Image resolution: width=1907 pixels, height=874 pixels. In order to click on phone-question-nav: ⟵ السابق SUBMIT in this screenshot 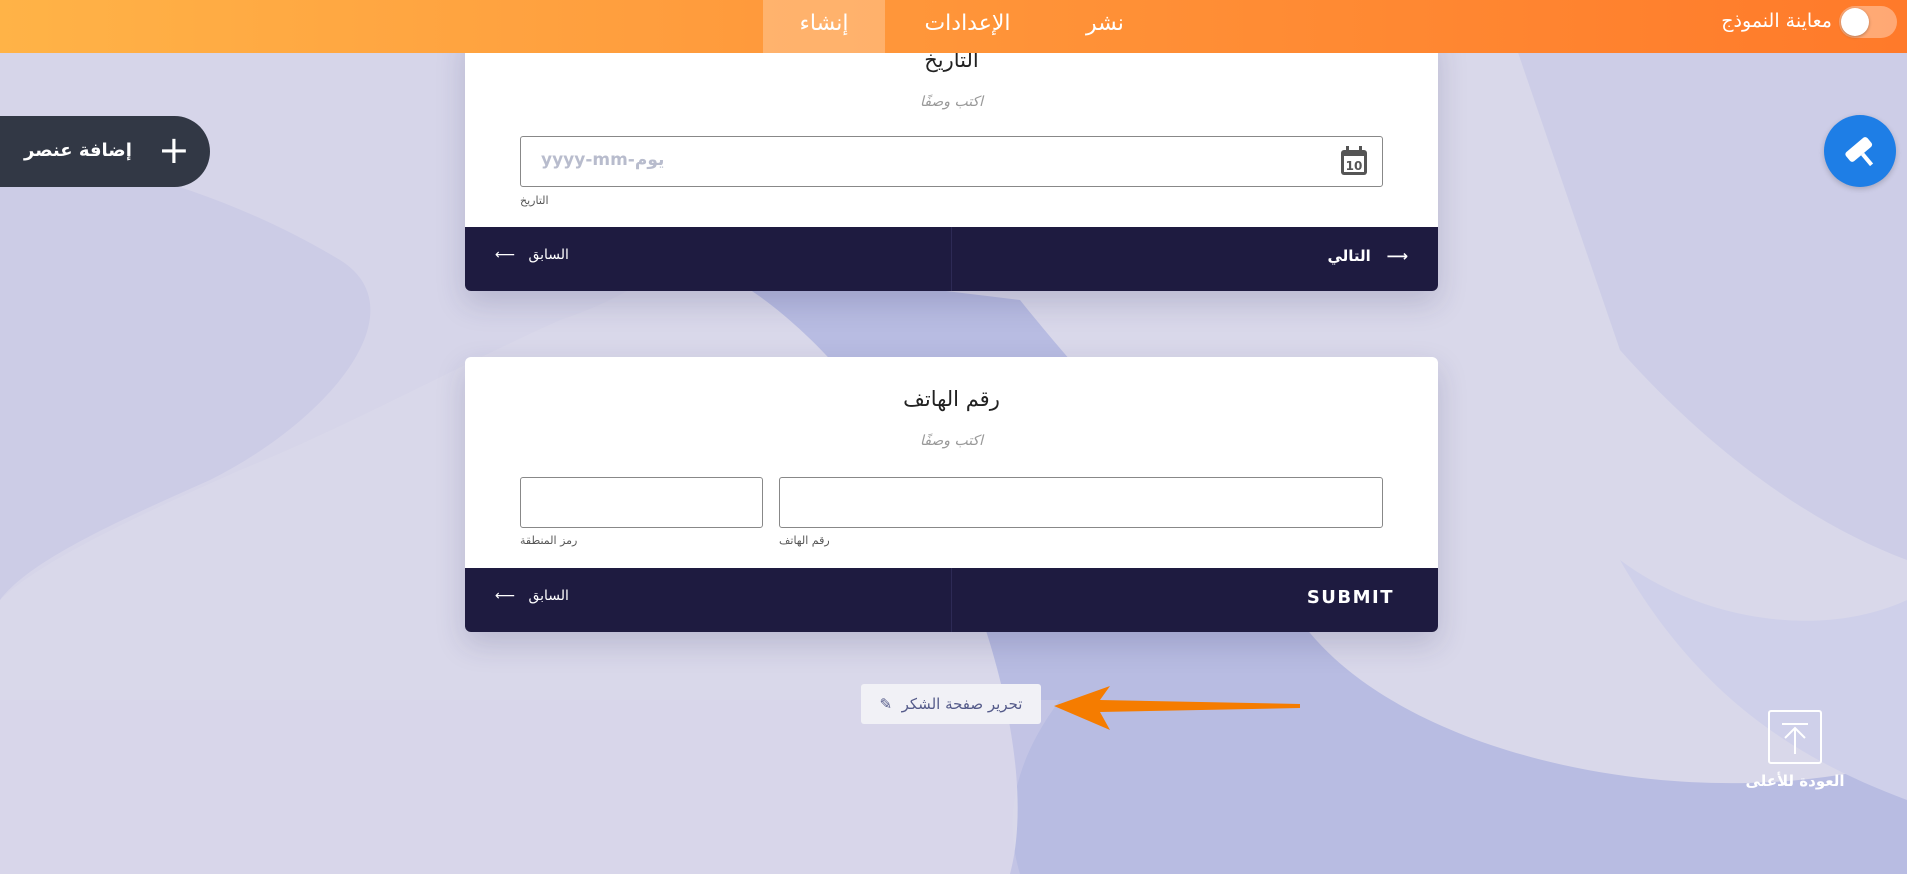, I will do `click(951, 600)`.